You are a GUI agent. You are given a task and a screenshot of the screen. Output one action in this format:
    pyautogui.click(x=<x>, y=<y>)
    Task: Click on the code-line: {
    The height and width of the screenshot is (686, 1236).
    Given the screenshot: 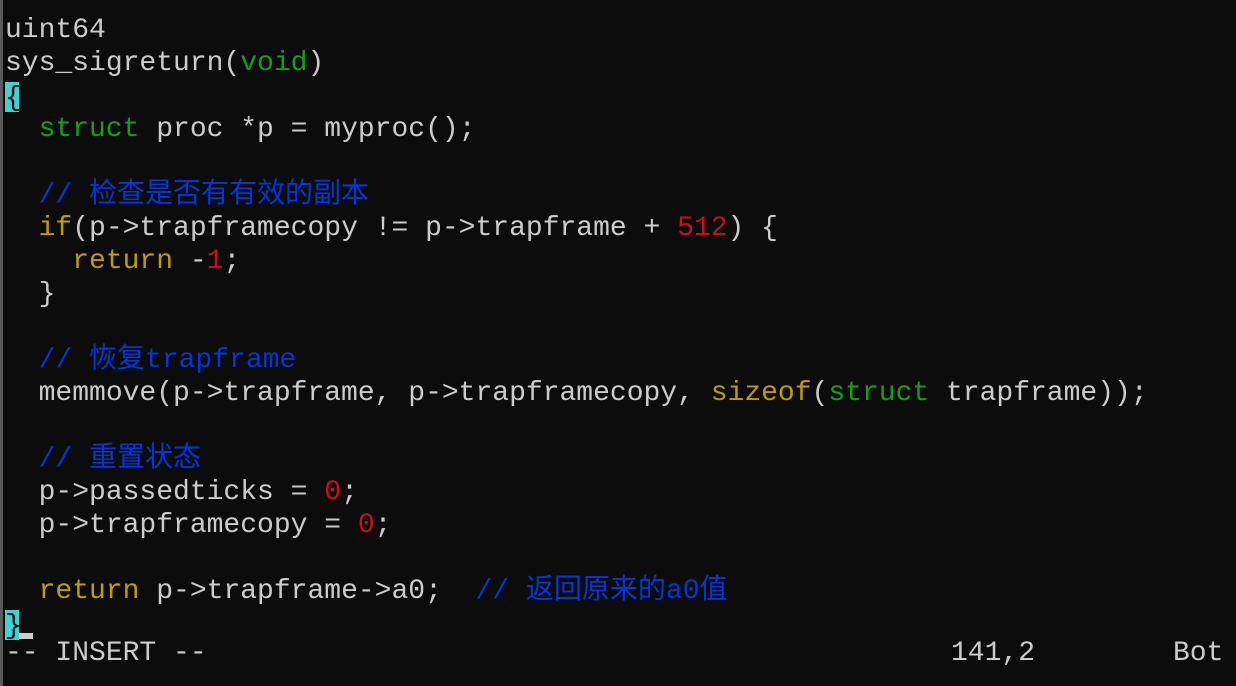 What is the action you would take?
    pyautogui.click(x=620, y=97)
    